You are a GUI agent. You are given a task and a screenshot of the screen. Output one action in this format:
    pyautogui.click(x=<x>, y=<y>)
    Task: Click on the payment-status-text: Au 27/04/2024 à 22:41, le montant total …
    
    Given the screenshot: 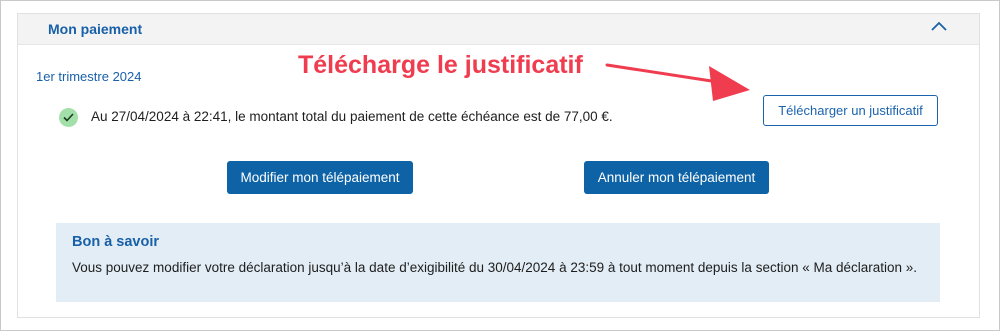 What is the action you would take?
    pyautogui.click(x=352, y=116)
    